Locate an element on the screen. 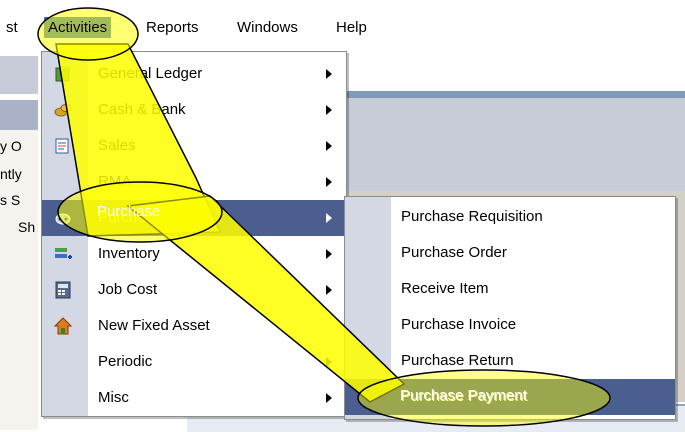 The image size is (685, 432). menu-item-general-ledger: General Ledger is located at coordinates (194, 74).